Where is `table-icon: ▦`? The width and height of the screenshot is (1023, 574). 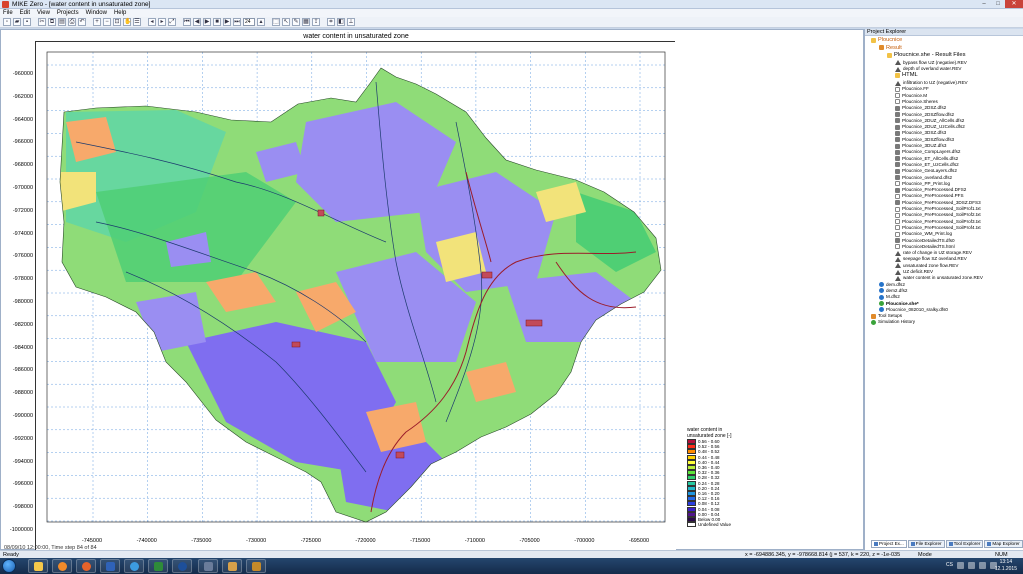 table-icon: ▦ is located at coordinates (306, 22).